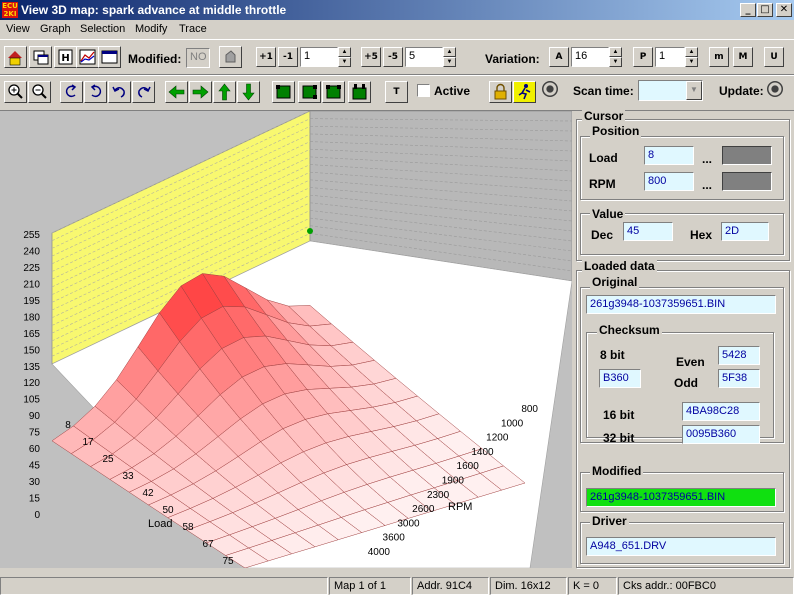  What do you see at coordinates (619, 266) in the screenshot?
I see `loaded-data-title: Loaded data` at bounding box center [619, 266].